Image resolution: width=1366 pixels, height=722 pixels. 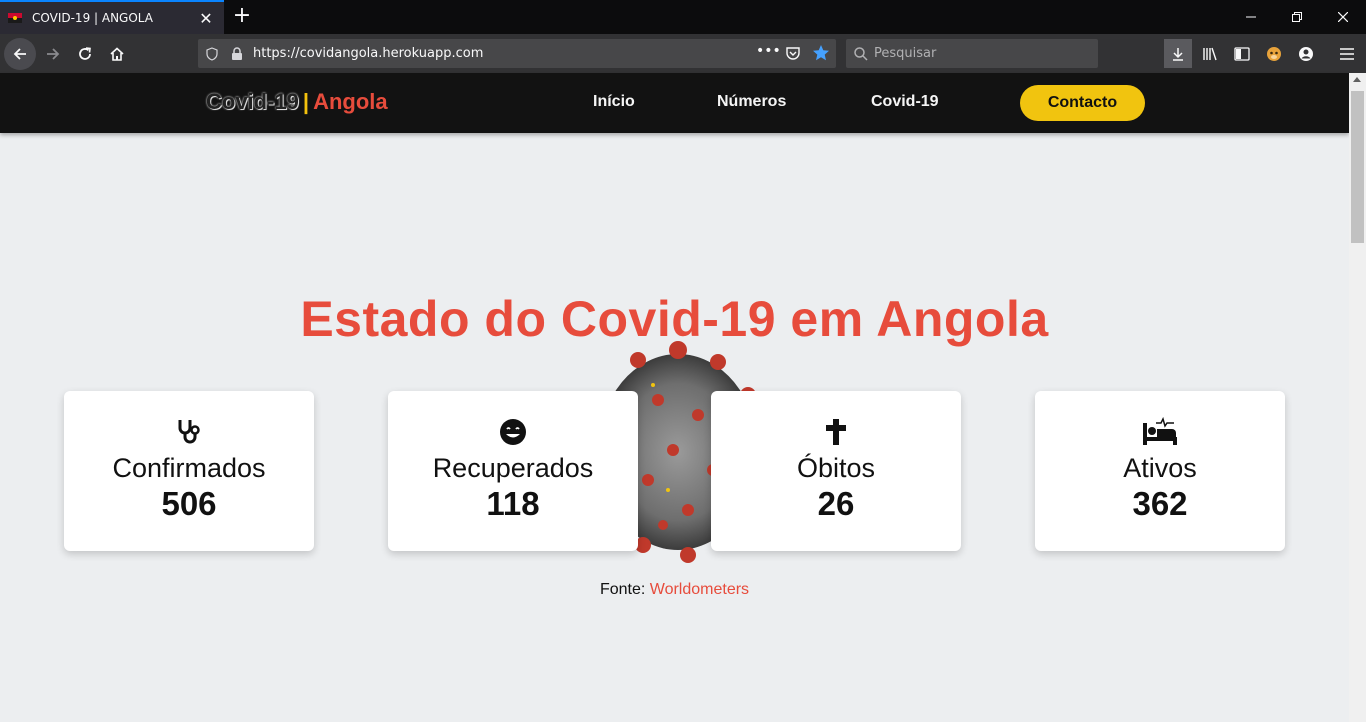 What do you see at coordinates (768, 51) in the screenshot?
I see `page-actions-icon: •••` at bounding box center [768, 51].